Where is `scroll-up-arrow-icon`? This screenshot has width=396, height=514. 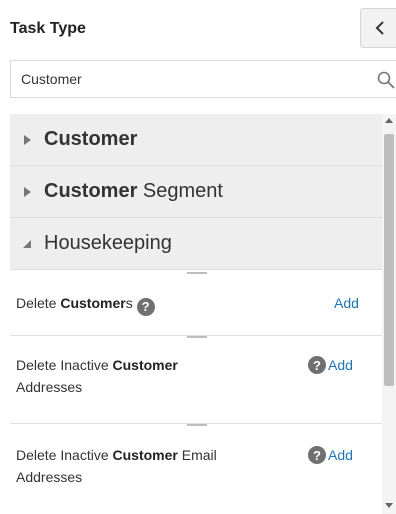 scroll-up-arrow-icon is located at coordinates (389, 120).